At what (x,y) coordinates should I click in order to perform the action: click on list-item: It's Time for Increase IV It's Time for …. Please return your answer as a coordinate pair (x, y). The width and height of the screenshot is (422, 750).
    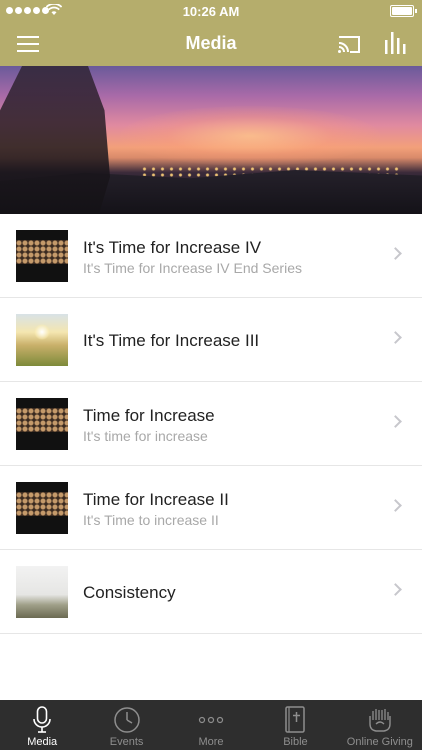
    Looking at the image, I should click on (211, 256).